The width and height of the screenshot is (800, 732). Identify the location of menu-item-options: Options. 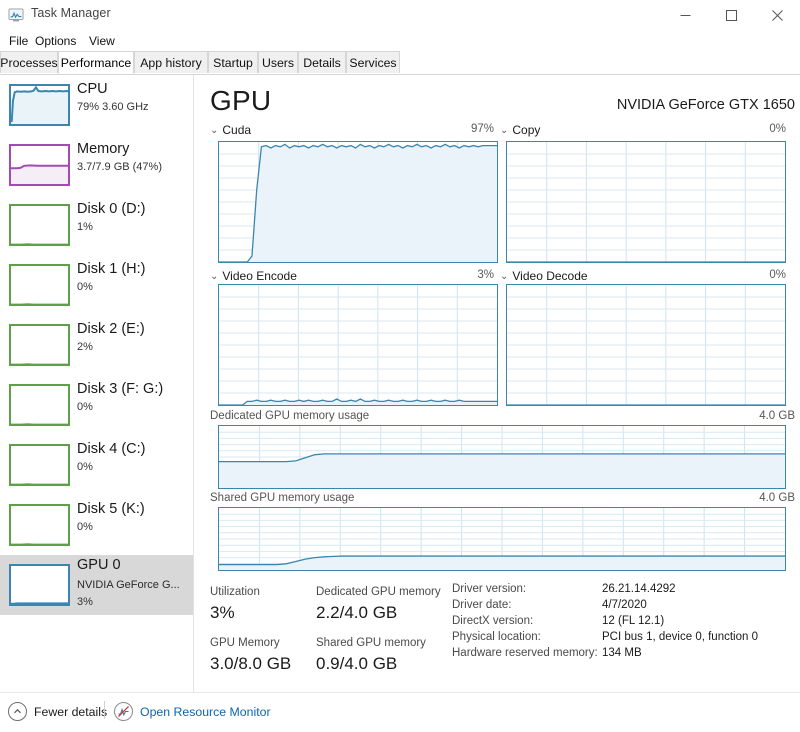
(55, 41).